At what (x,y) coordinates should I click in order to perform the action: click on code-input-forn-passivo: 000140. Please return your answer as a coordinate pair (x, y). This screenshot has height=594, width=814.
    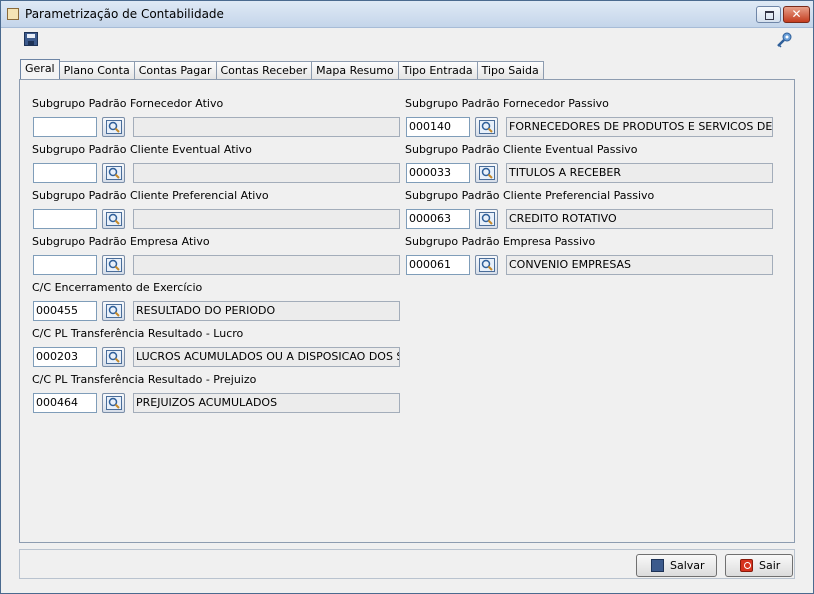
    Looking at the image, I should click on (438, 127).